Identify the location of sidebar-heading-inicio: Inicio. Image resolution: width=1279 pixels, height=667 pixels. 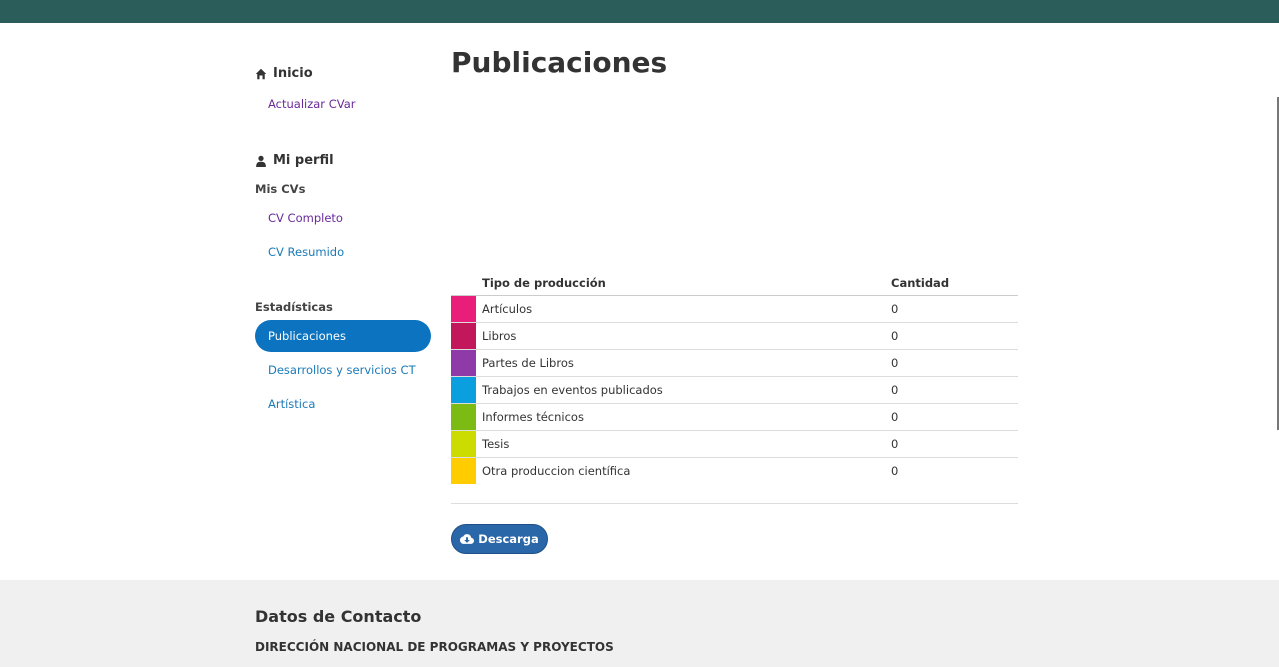
(284, 73).